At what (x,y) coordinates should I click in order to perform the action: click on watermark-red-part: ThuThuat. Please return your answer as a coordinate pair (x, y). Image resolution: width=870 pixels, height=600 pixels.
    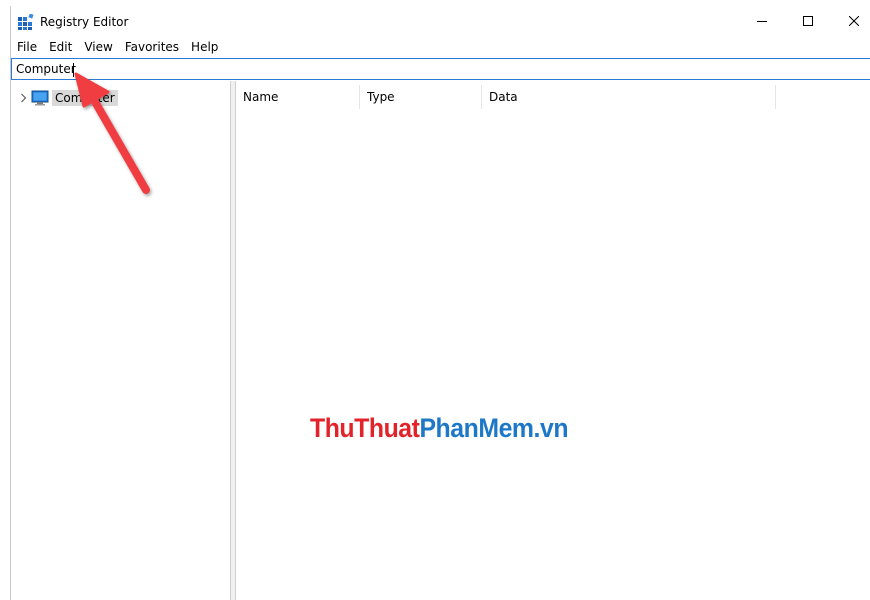
    Looking at the image, I should click on (365, 428).